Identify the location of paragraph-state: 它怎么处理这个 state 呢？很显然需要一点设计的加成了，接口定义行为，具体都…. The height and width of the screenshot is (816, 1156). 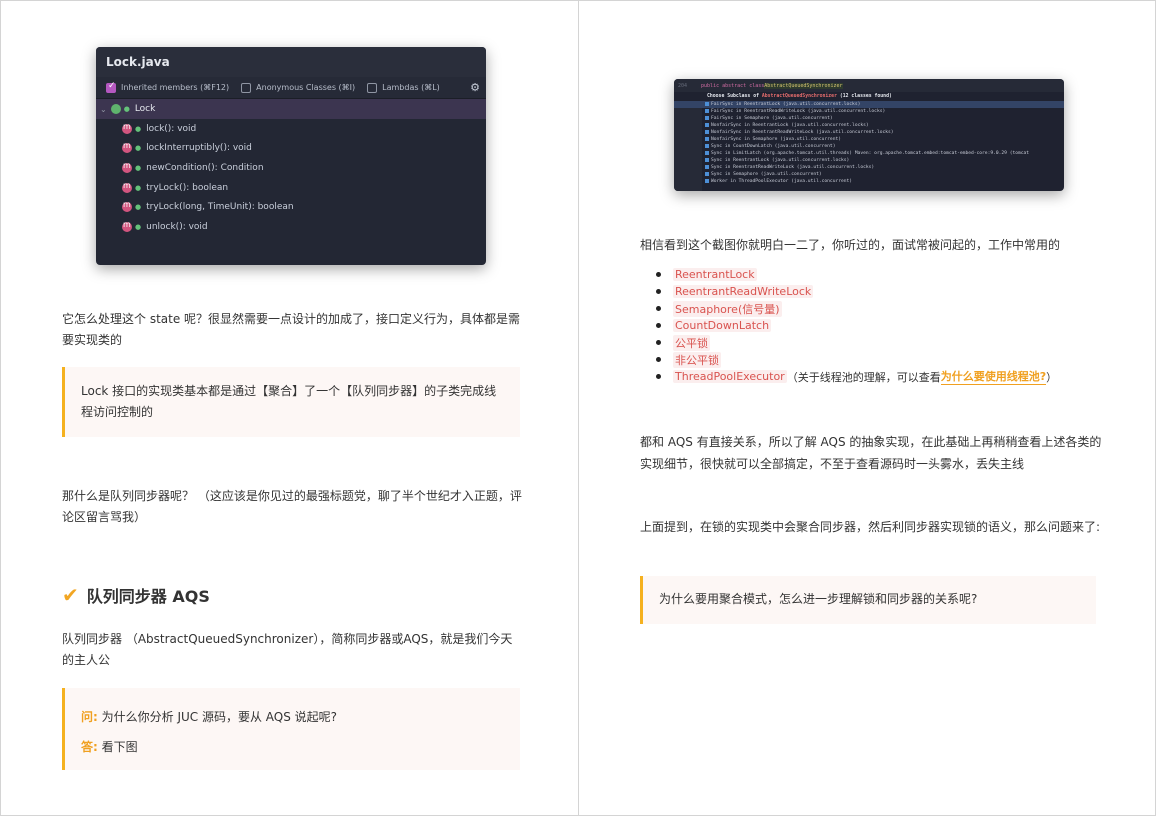
(291, 329).